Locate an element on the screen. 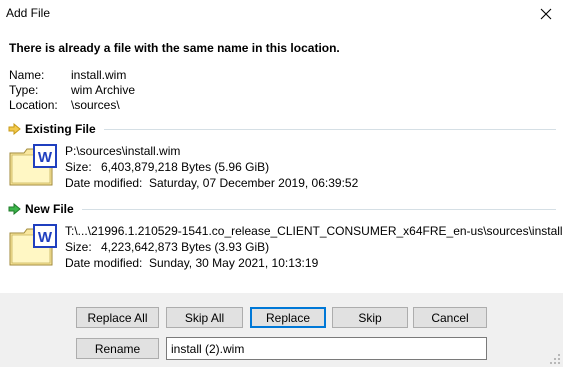  new-file-header: New File is located at coordinates (282, 209).